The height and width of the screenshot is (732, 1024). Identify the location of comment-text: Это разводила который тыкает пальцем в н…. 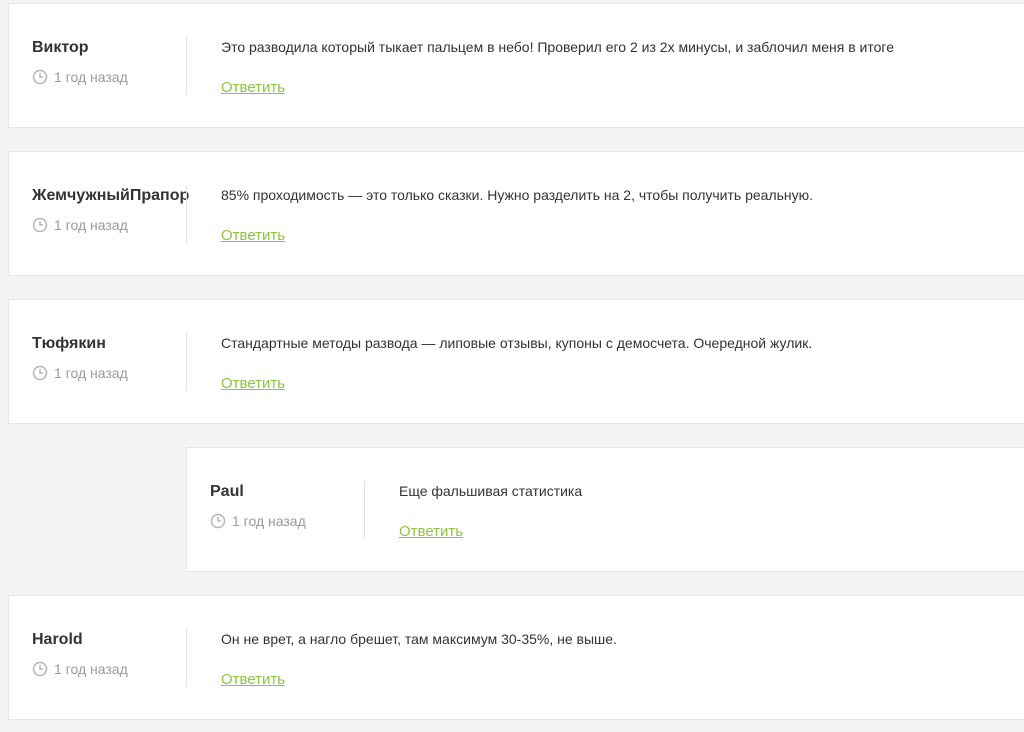
(557, 47).